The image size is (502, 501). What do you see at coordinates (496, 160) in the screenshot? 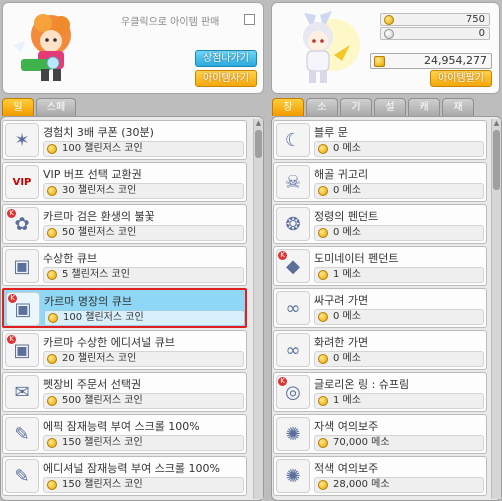
I see `inventory-scroll-thumb` at bounding box center [496, 160].